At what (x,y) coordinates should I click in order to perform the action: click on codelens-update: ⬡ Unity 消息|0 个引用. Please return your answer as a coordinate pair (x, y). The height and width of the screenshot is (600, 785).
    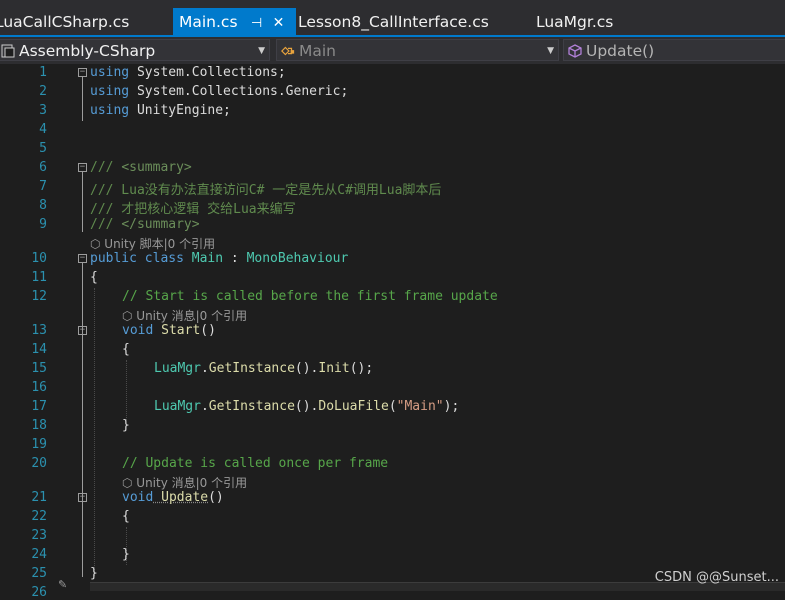
    Looking at the image, I should click on (184, 482).